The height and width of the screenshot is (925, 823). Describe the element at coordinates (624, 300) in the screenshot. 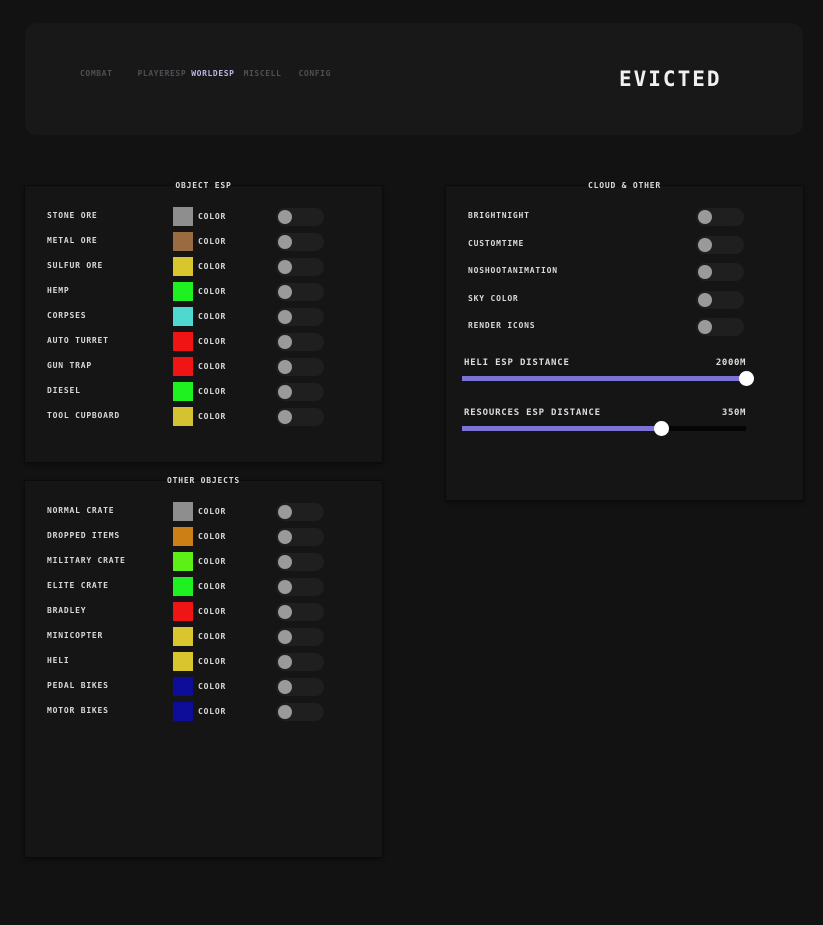

I see `toggle-row-sky-color: SKY COLOR` at that location.